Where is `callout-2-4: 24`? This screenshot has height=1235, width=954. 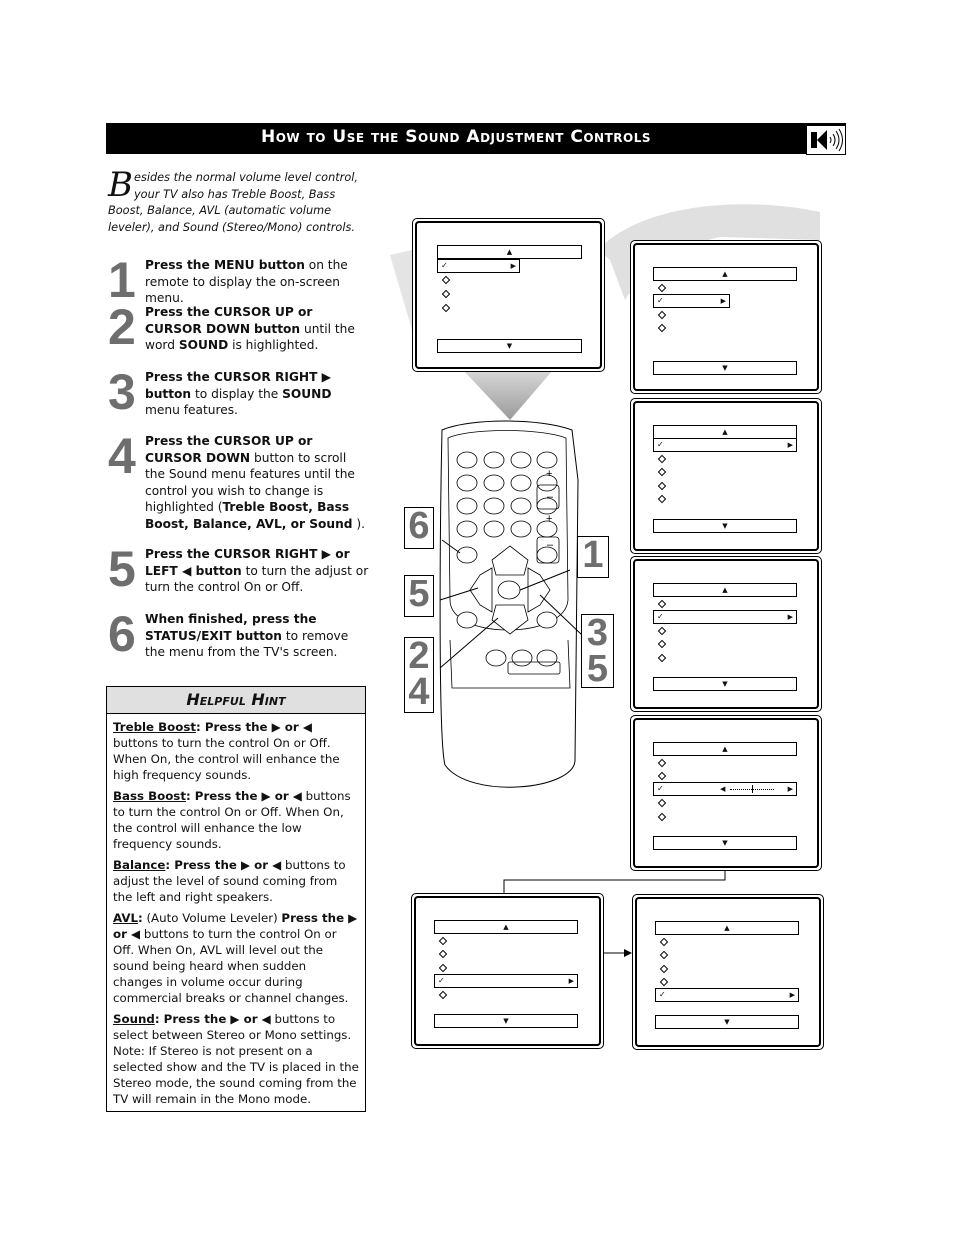 callout-2-4: 24 is located at coordinates (419, 675).